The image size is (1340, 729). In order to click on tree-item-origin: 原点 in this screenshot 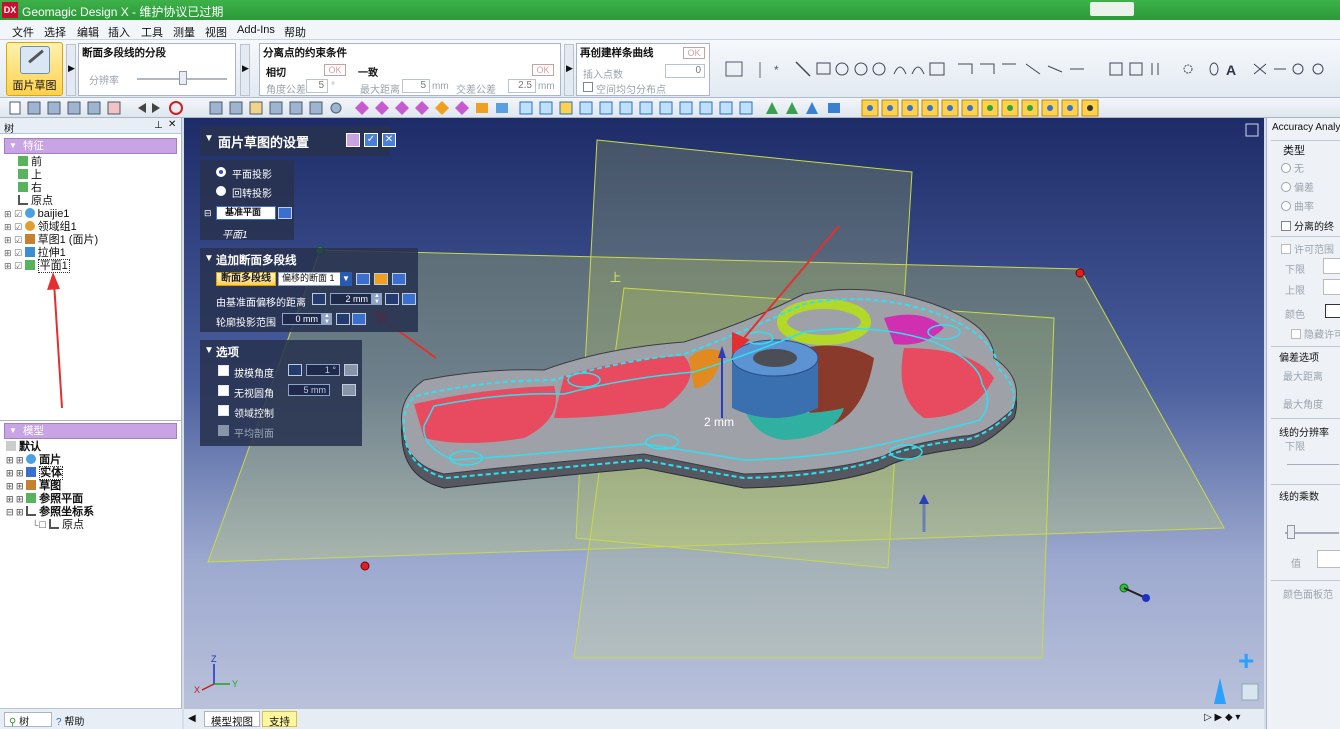, I will do `click(99, 201)`.